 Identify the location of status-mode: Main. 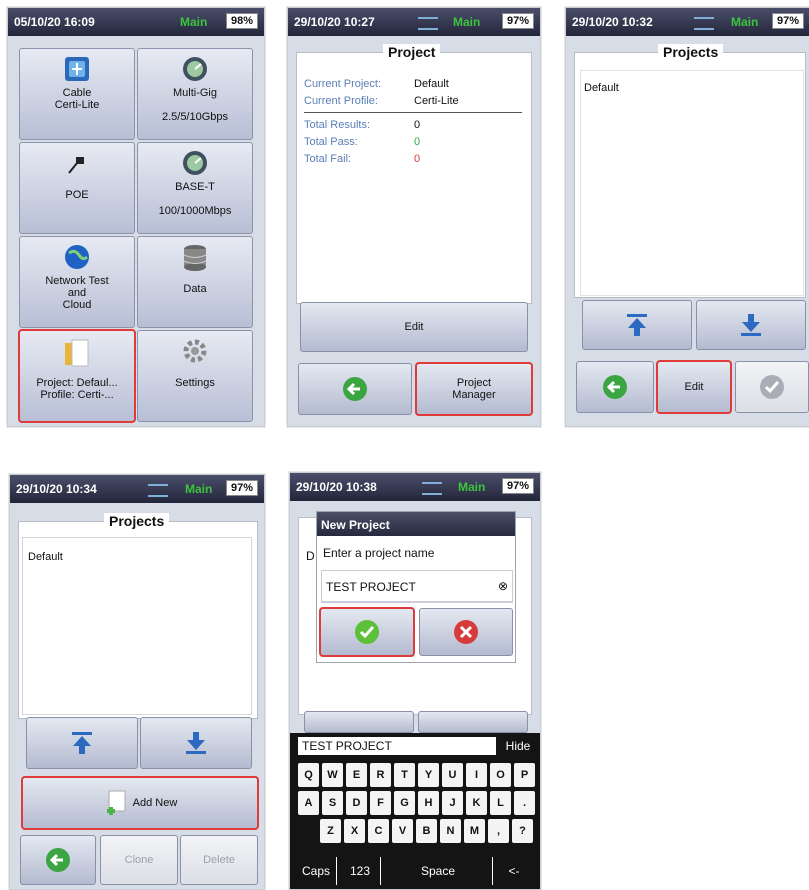
(194, 22).